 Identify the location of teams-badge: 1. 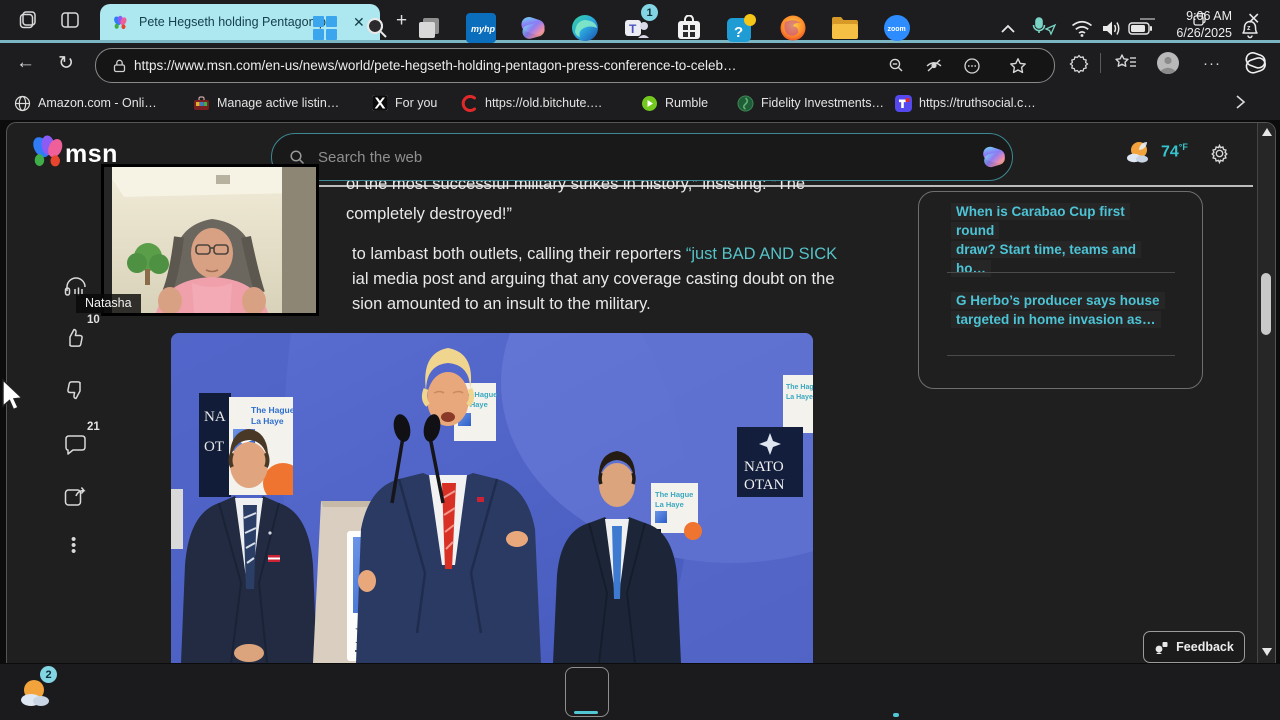
(649, 12).